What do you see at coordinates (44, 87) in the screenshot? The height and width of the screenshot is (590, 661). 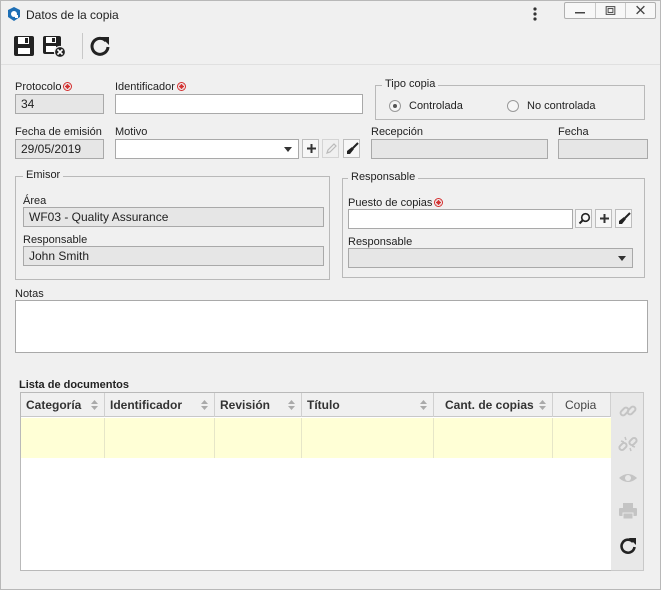 I see `protocolo-label: Protocolo` at bounding box center [44, 87].